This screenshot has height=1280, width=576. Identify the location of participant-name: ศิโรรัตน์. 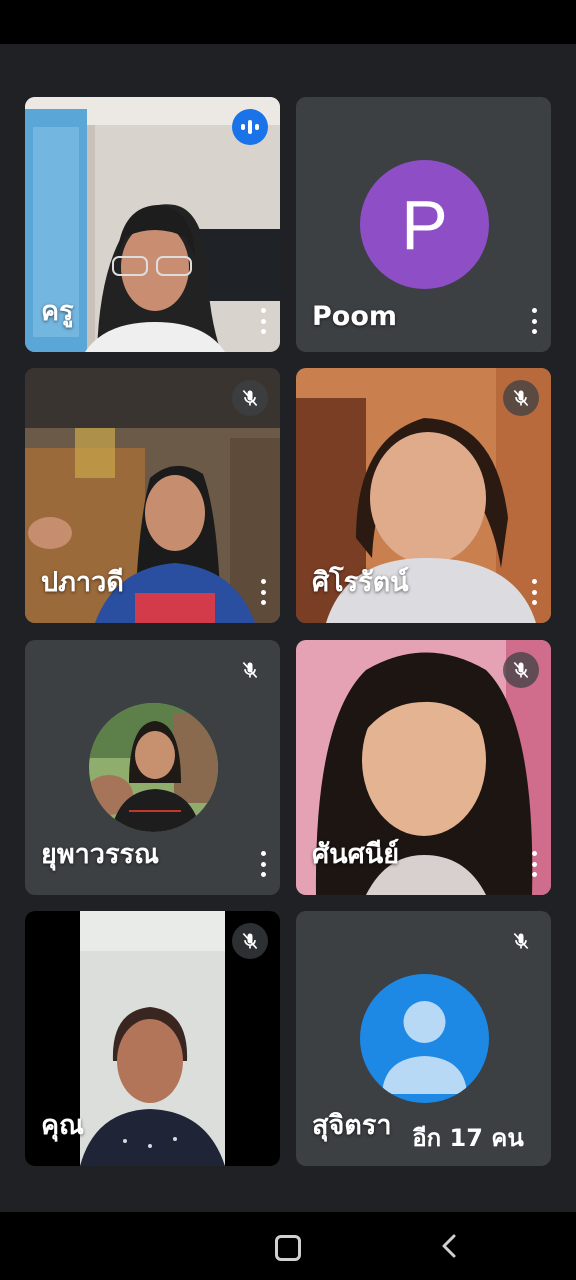
(360, 582).